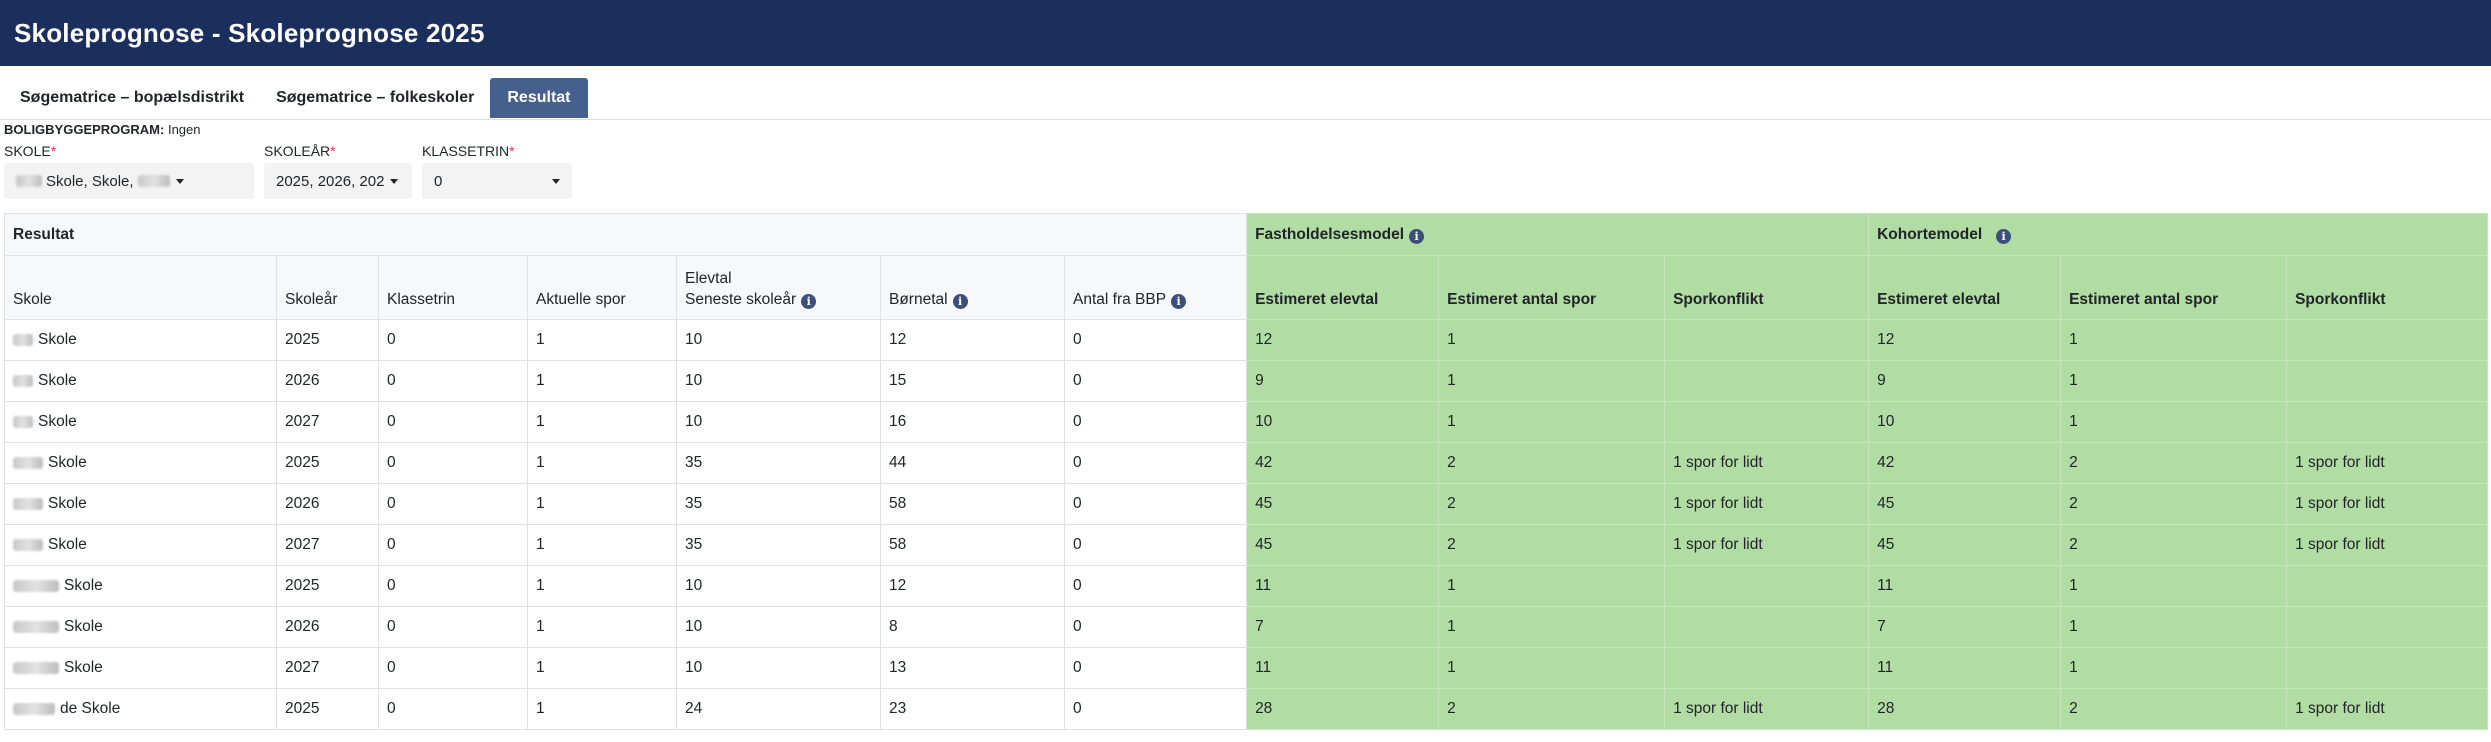 The width and height of the screenshot is (2491, 742). Describe the element at coordinates (453, 287) in the screenshot. I see `column-header-grade: Klassetrin` at that location.